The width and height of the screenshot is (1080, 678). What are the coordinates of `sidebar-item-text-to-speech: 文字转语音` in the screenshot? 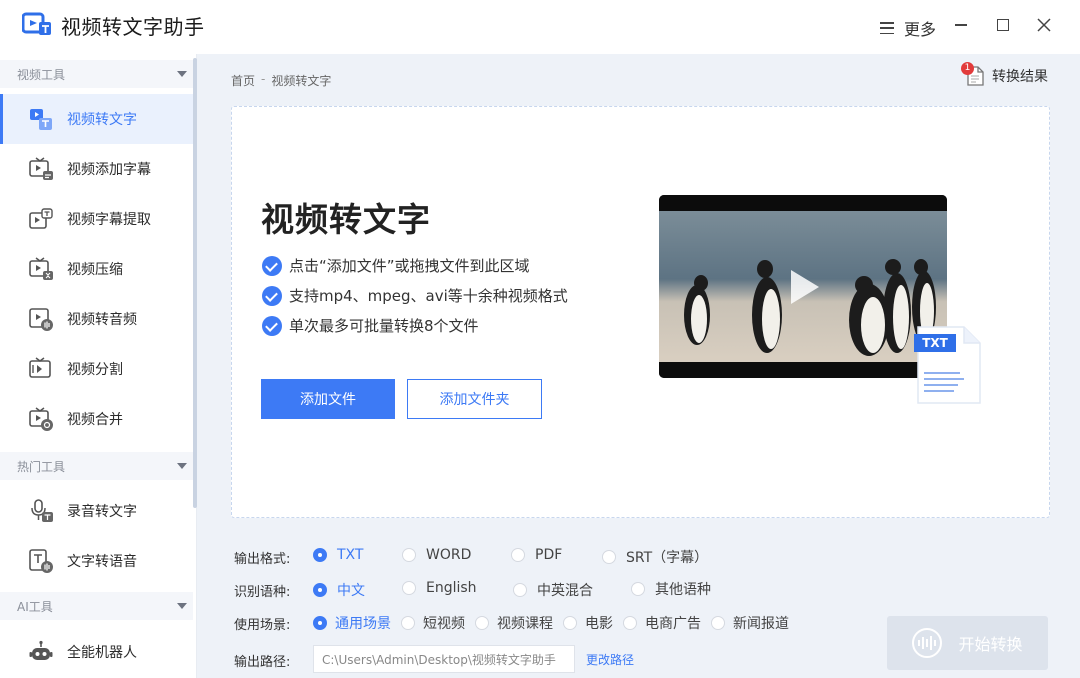 It's located at (96, 561).